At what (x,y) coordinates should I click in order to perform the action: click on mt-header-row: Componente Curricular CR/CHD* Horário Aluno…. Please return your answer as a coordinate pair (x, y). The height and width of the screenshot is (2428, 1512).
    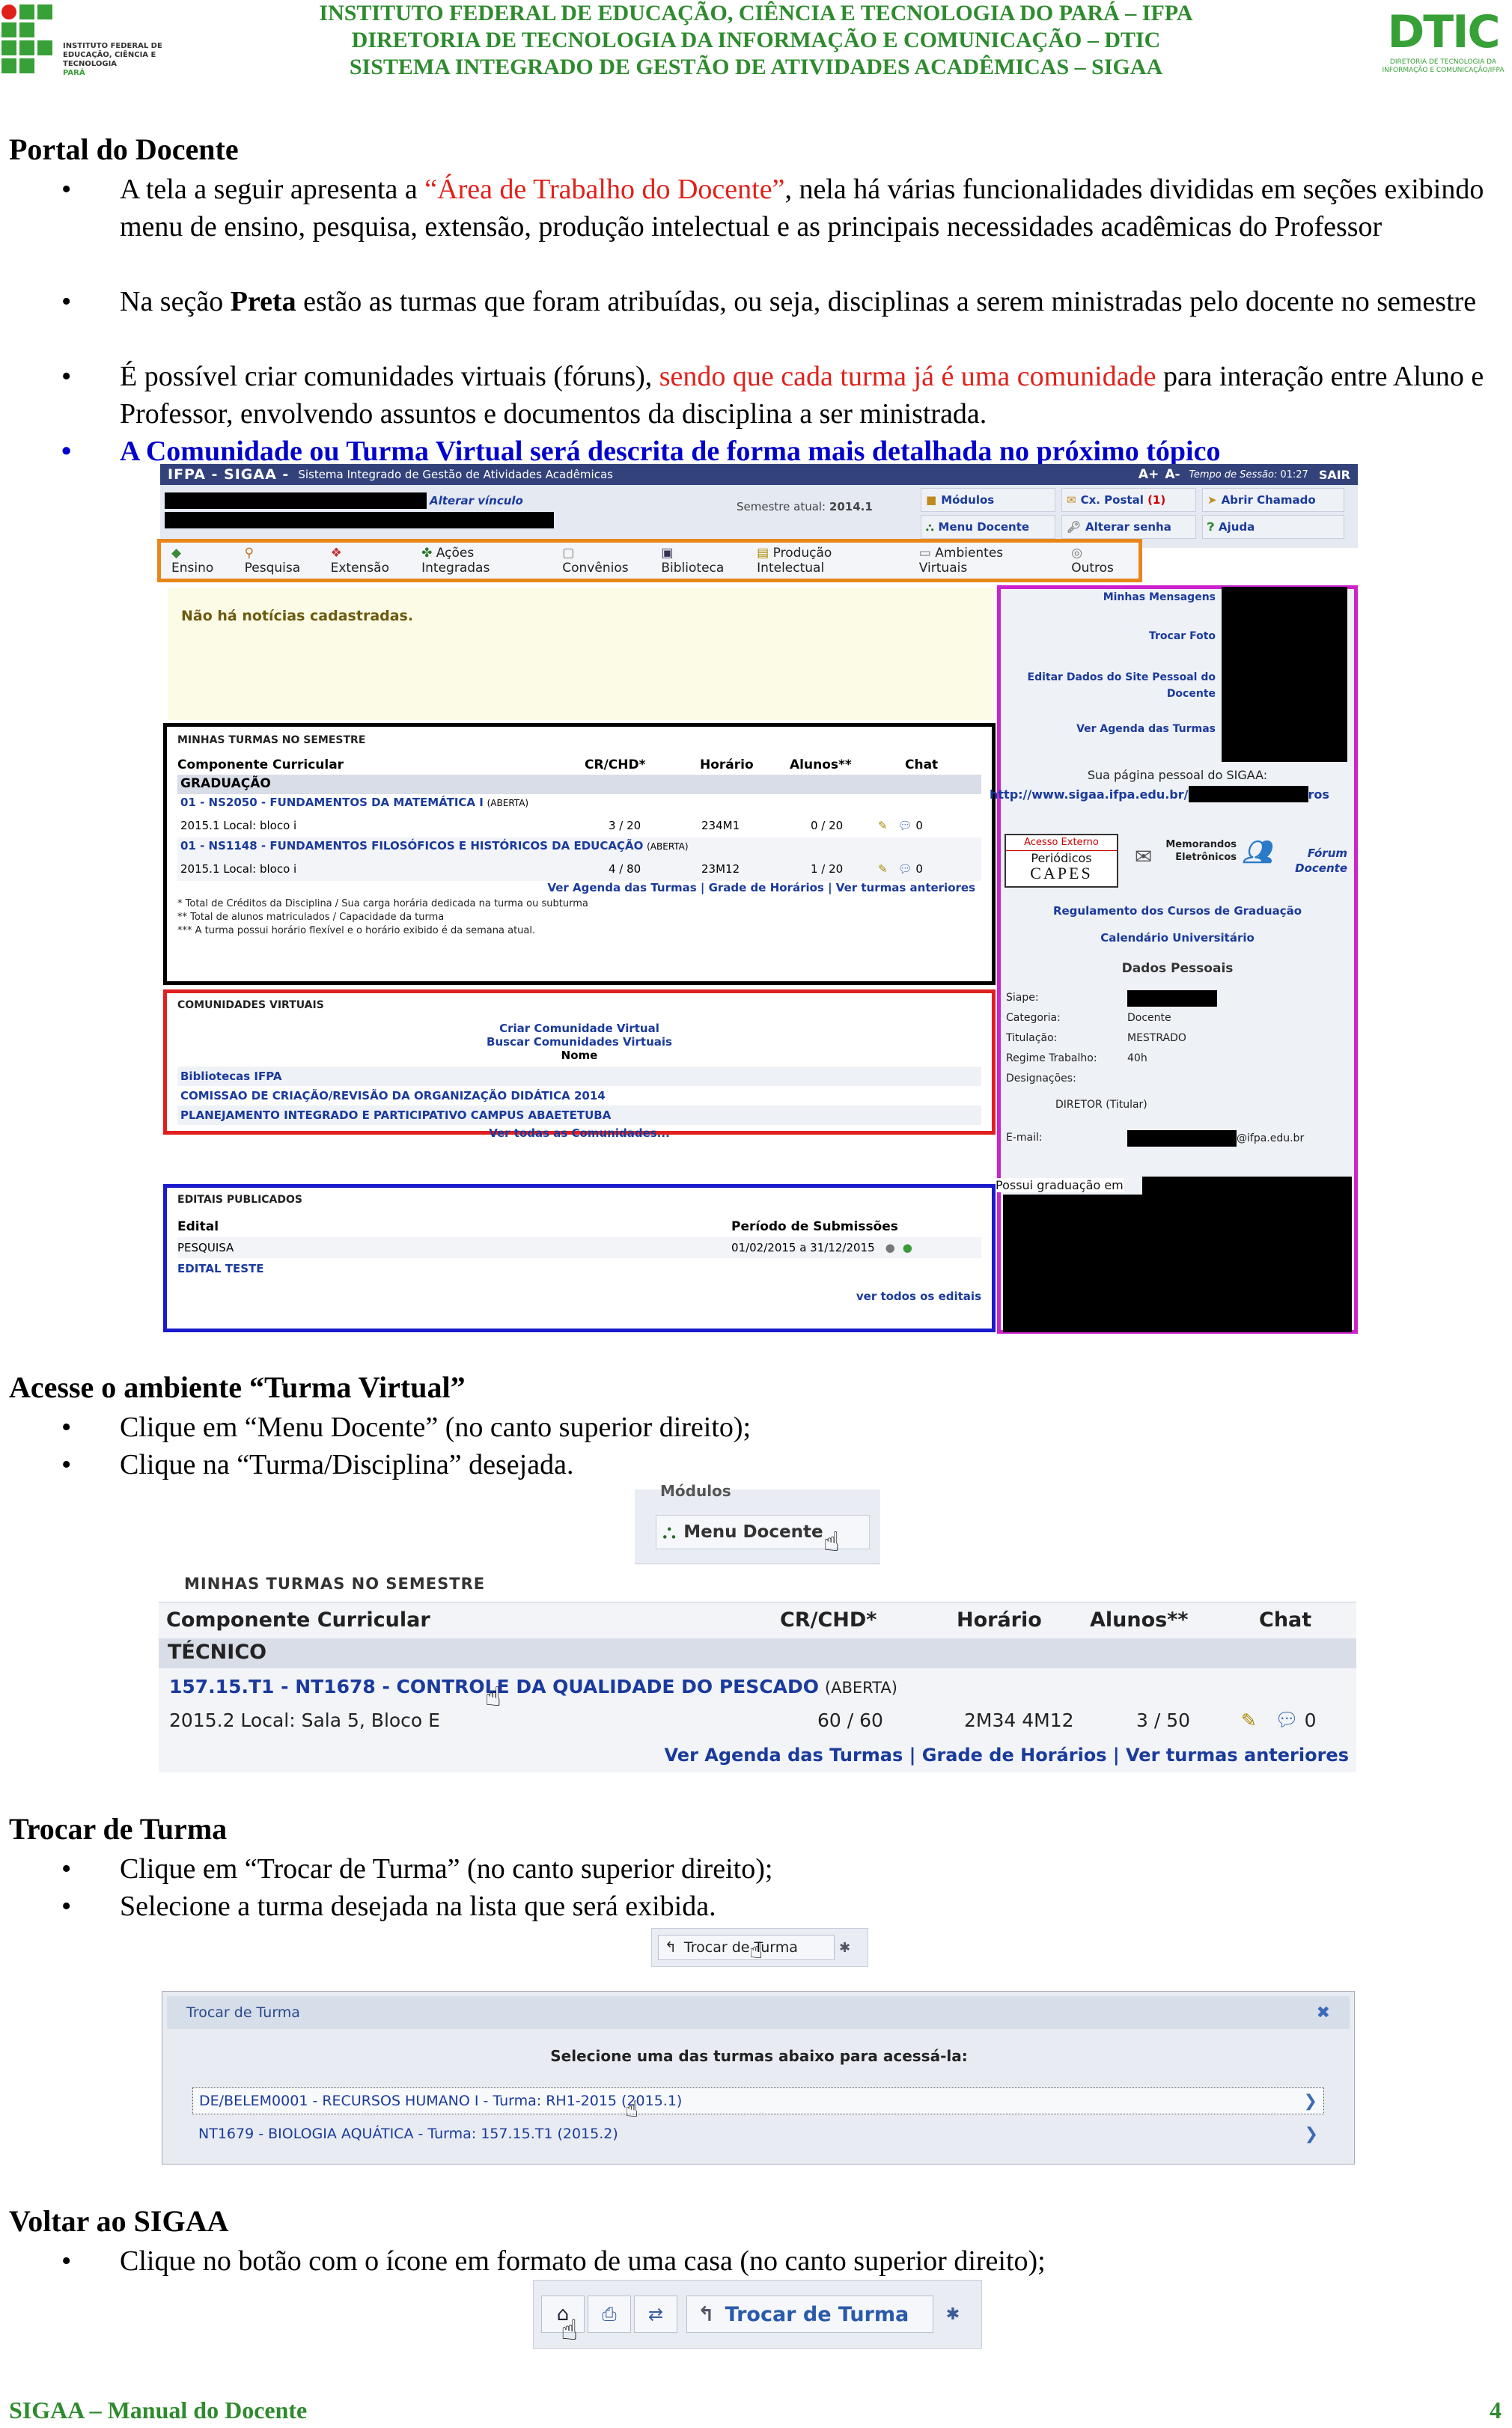
    Looking at the image, I should click on (739, 1620).